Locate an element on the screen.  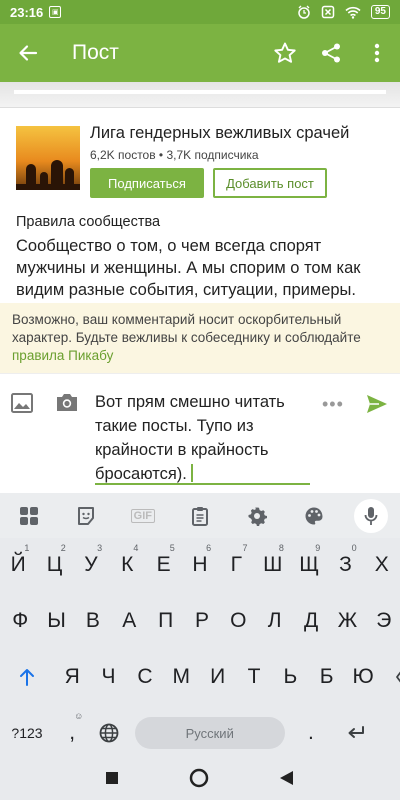
key-row3-6: Ь is located at coordinates (290, 677).